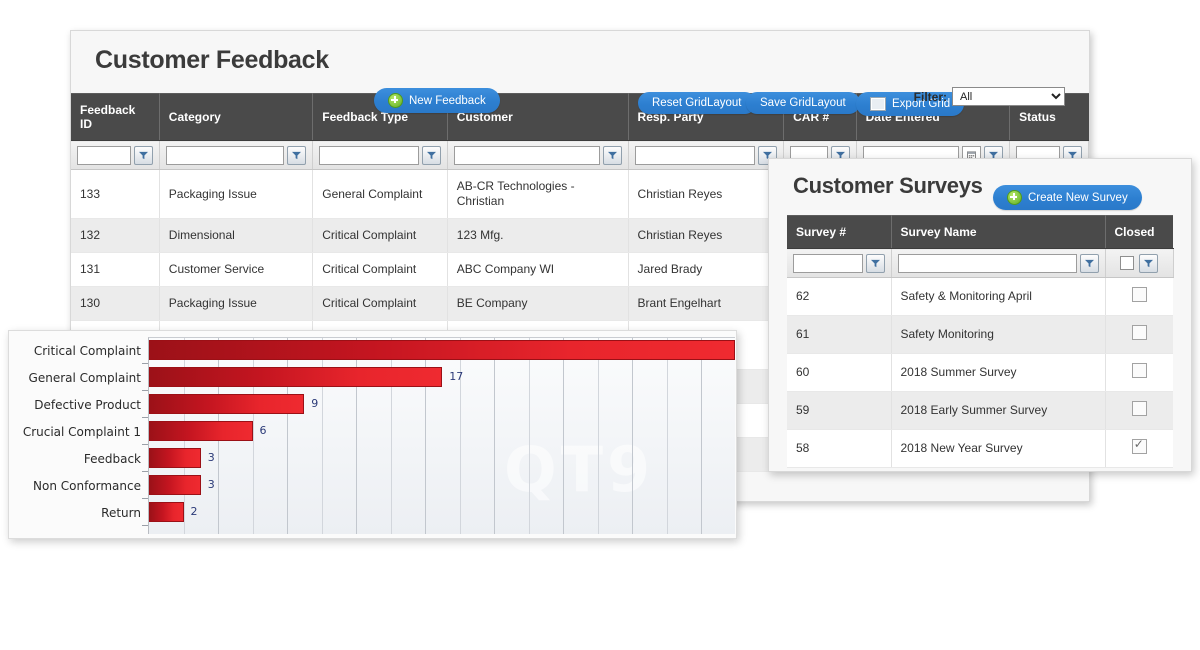 Image resolution: width=1200 pixels, height=650 pixels. I want to click on create-new-survey-button: Create New Survey, so click(1067, 197).